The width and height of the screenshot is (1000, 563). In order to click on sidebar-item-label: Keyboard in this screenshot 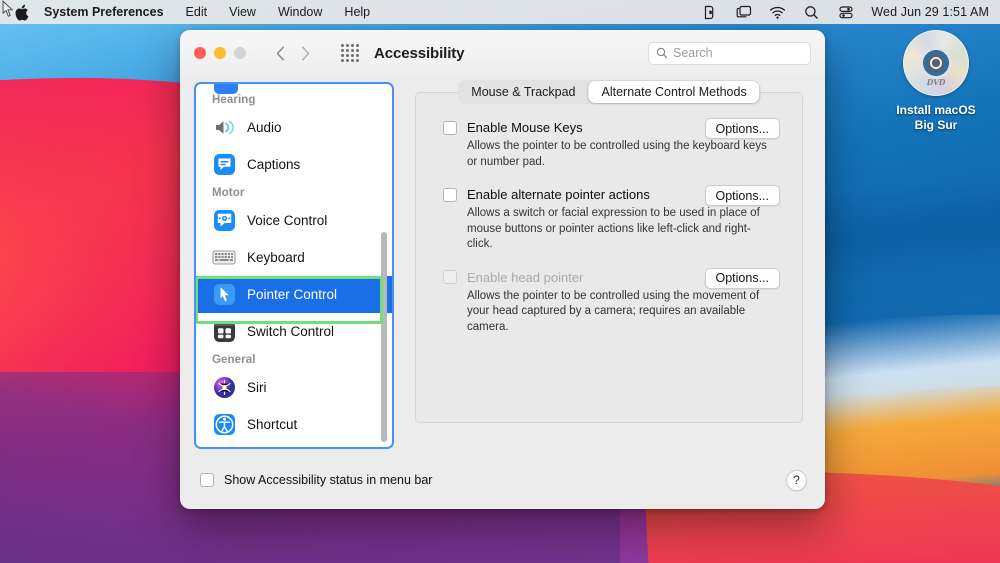, I will do `click(276, 257)`.